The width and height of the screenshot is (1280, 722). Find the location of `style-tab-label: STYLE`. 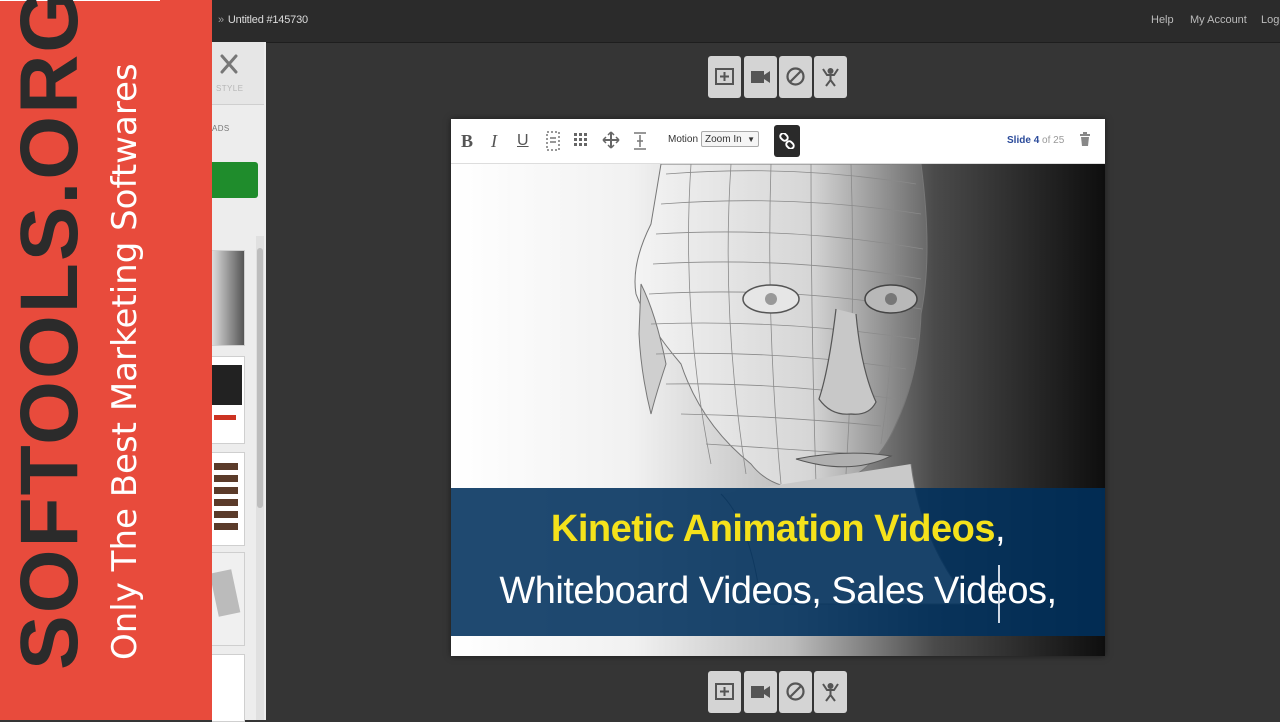

style-tab-label: STYLE is located at coordinates (230, 88).